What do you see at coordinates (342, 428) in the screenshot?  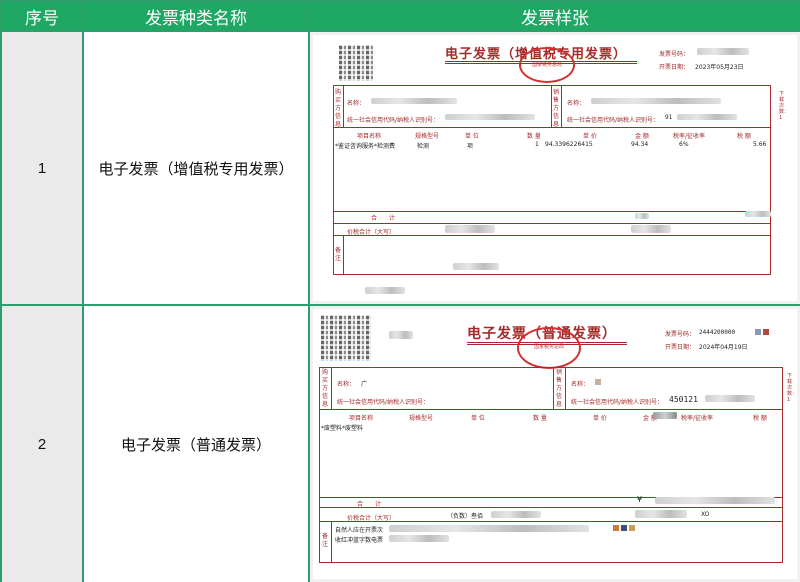 I see `item-name: *废塑料*废塑料` at bounding box center [342, 428].